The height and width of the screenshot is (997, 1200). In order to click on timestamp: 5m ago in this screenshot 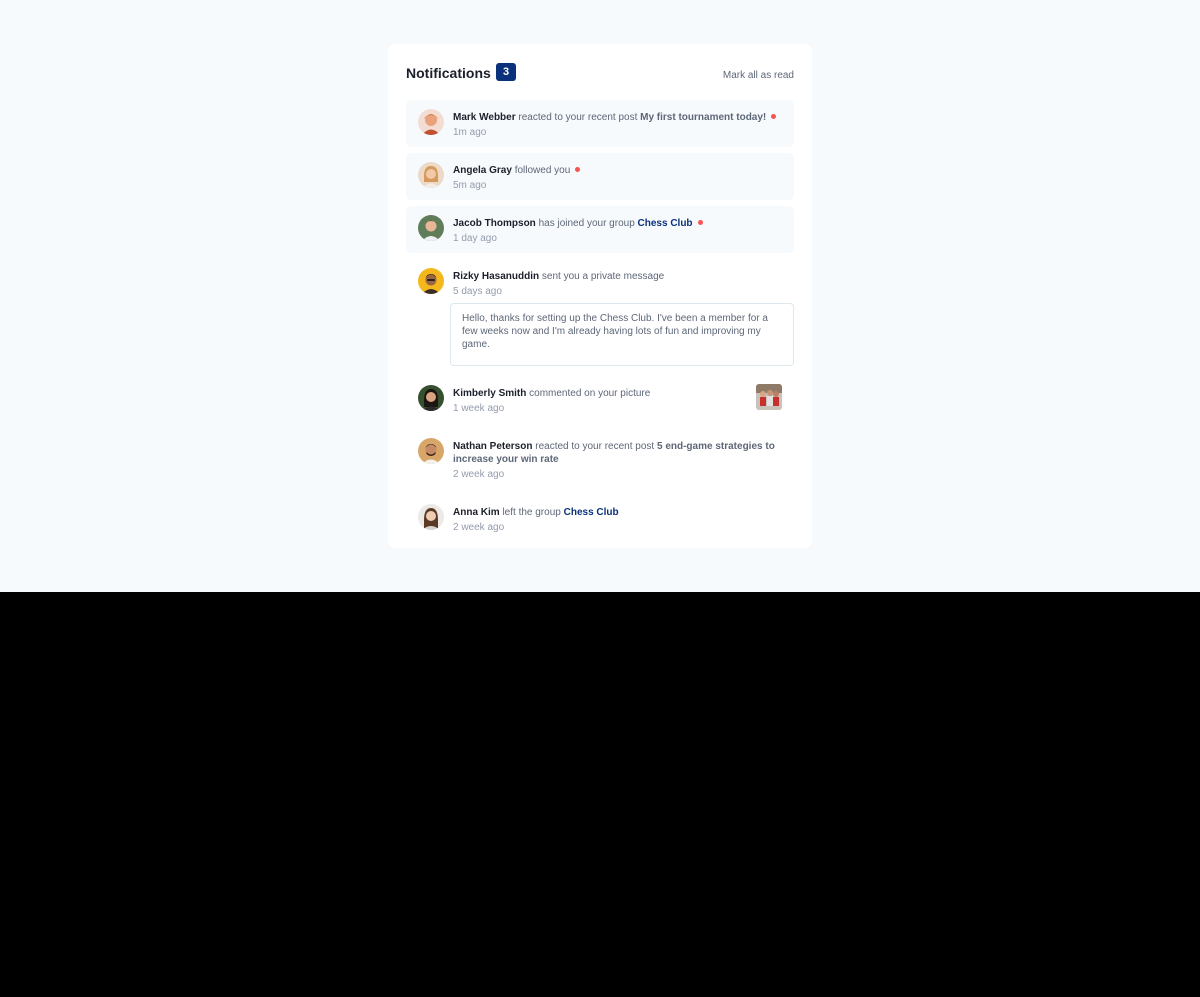, I will do `click(470, 185)`.